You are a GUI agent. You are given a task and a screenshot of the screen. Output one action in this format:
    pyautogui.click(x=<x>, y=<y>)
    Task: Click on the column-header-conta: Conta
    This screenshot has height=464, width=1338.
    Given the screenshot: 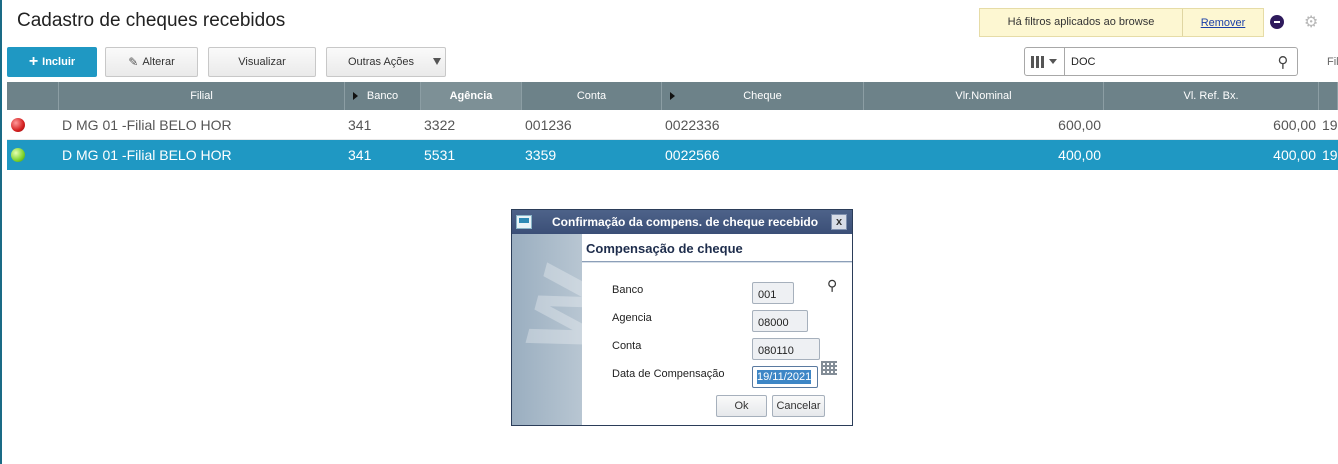 What is the action you would take?
    pyautogui.click(x=592, y=96)
    